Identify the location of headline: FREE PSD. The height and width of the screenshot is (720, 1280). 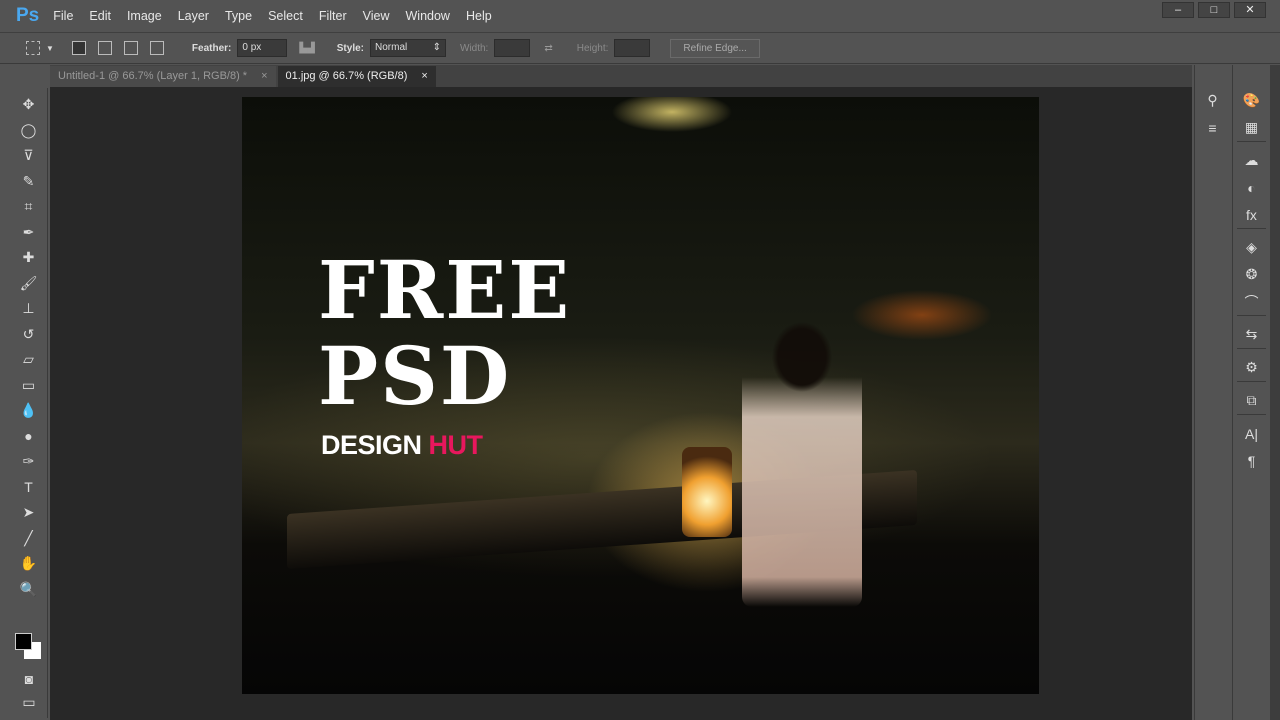
(444, 333).